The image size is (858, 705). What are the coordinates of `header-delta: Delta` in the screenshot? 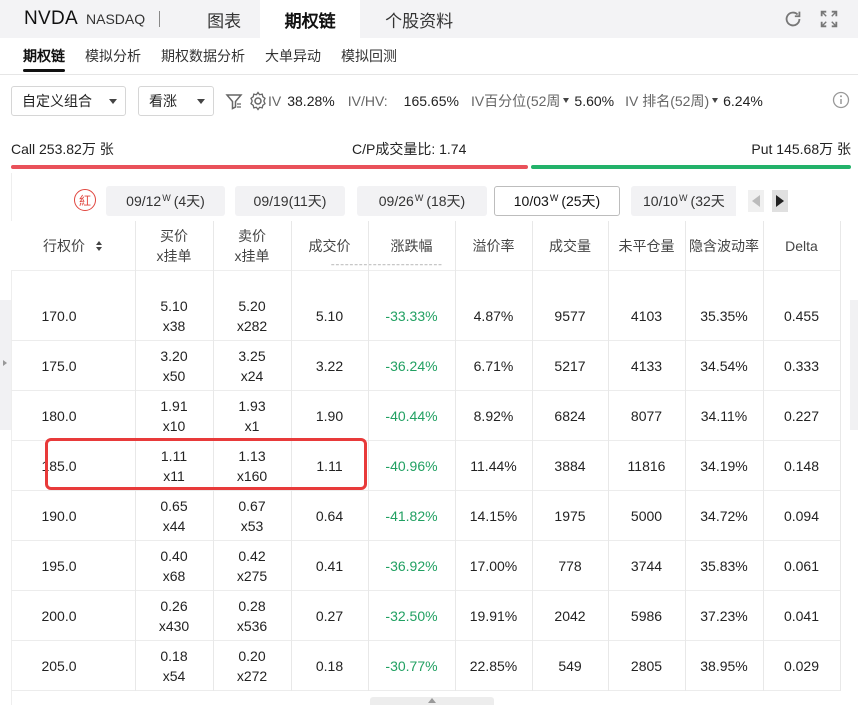 It's located at (801, 246).